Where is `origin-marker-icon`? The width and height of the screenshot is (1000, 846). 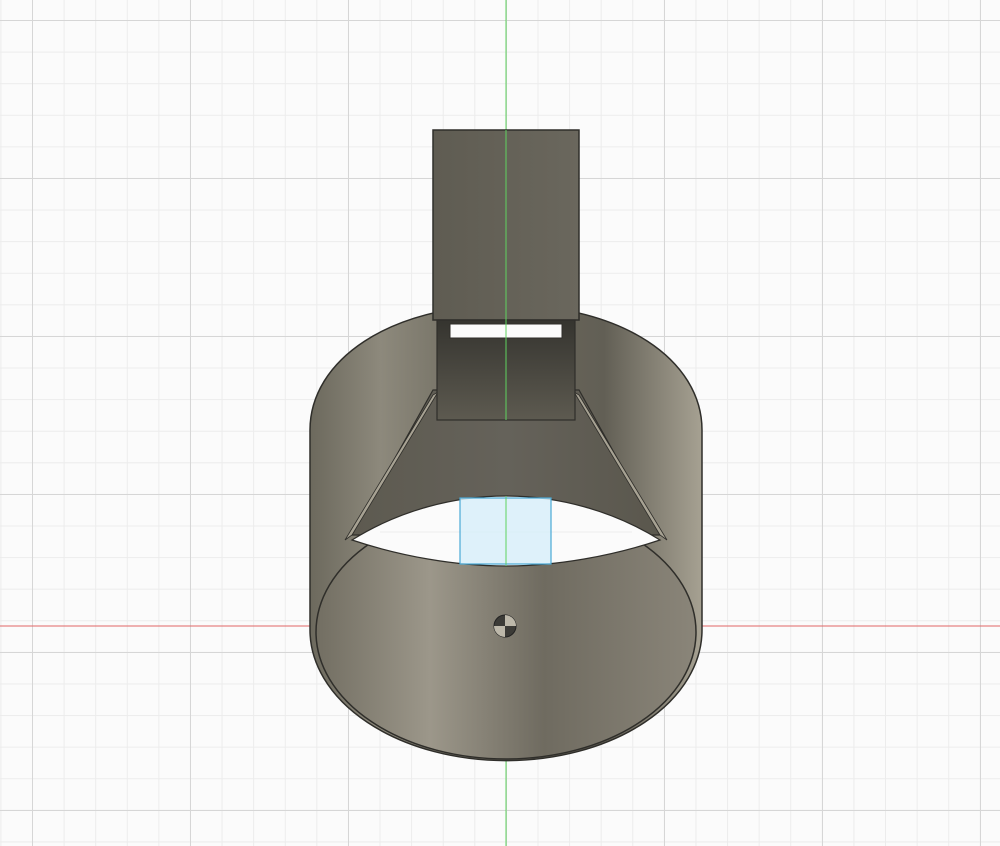
origin-marker-icon is located at coordinates (505, 626).